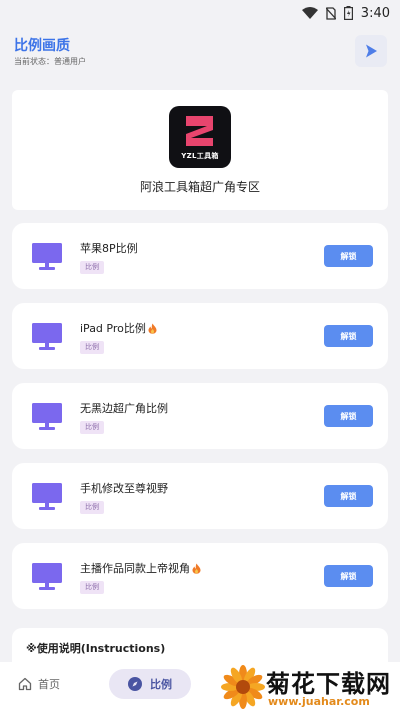 The height and width of the screenshot is (712, 400). I want to click on nav-home: 首页, so click(39, 684).